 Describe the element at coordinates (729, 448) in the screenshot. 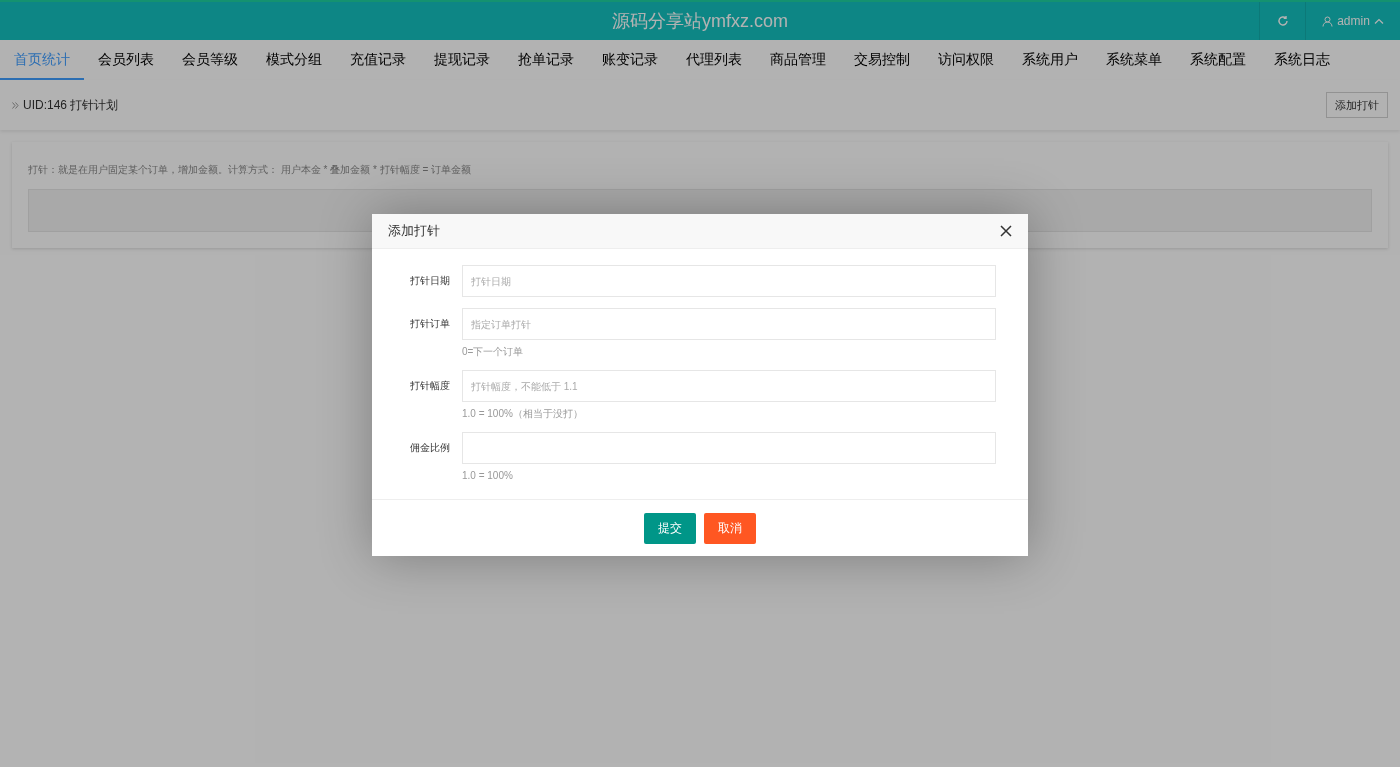

I see `input-field` at that location.